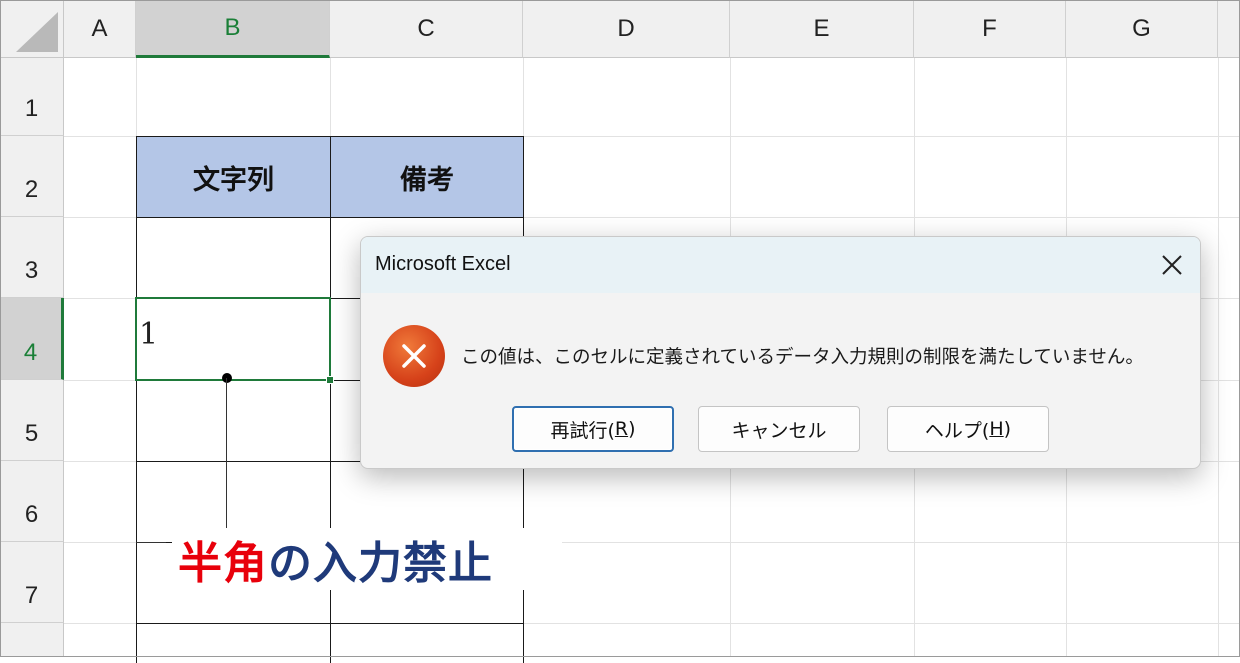 This screenshot has height=663, width=1240. I want to click on column-header-b: B, so click(233, 29).